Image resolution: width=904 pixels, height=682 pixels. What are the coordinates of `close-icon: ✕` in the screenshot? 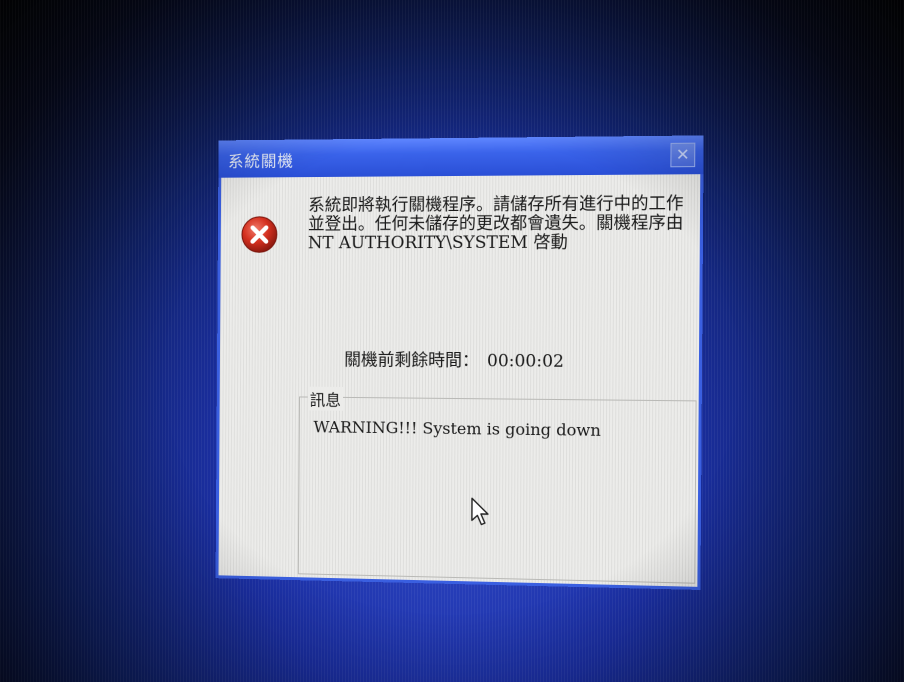 It's located at (682, 154).